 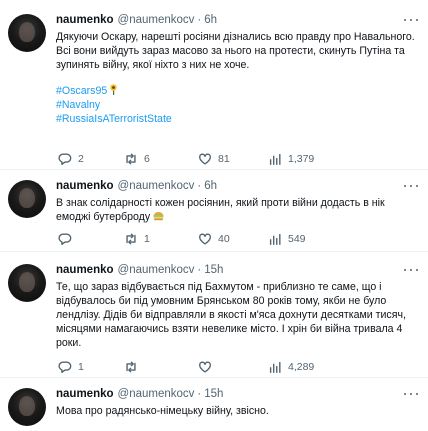 What do you see at coordinates (113, 89) in the screenshot?
I see `sunflower-emoji-icon` at bounding box center [113, 89].